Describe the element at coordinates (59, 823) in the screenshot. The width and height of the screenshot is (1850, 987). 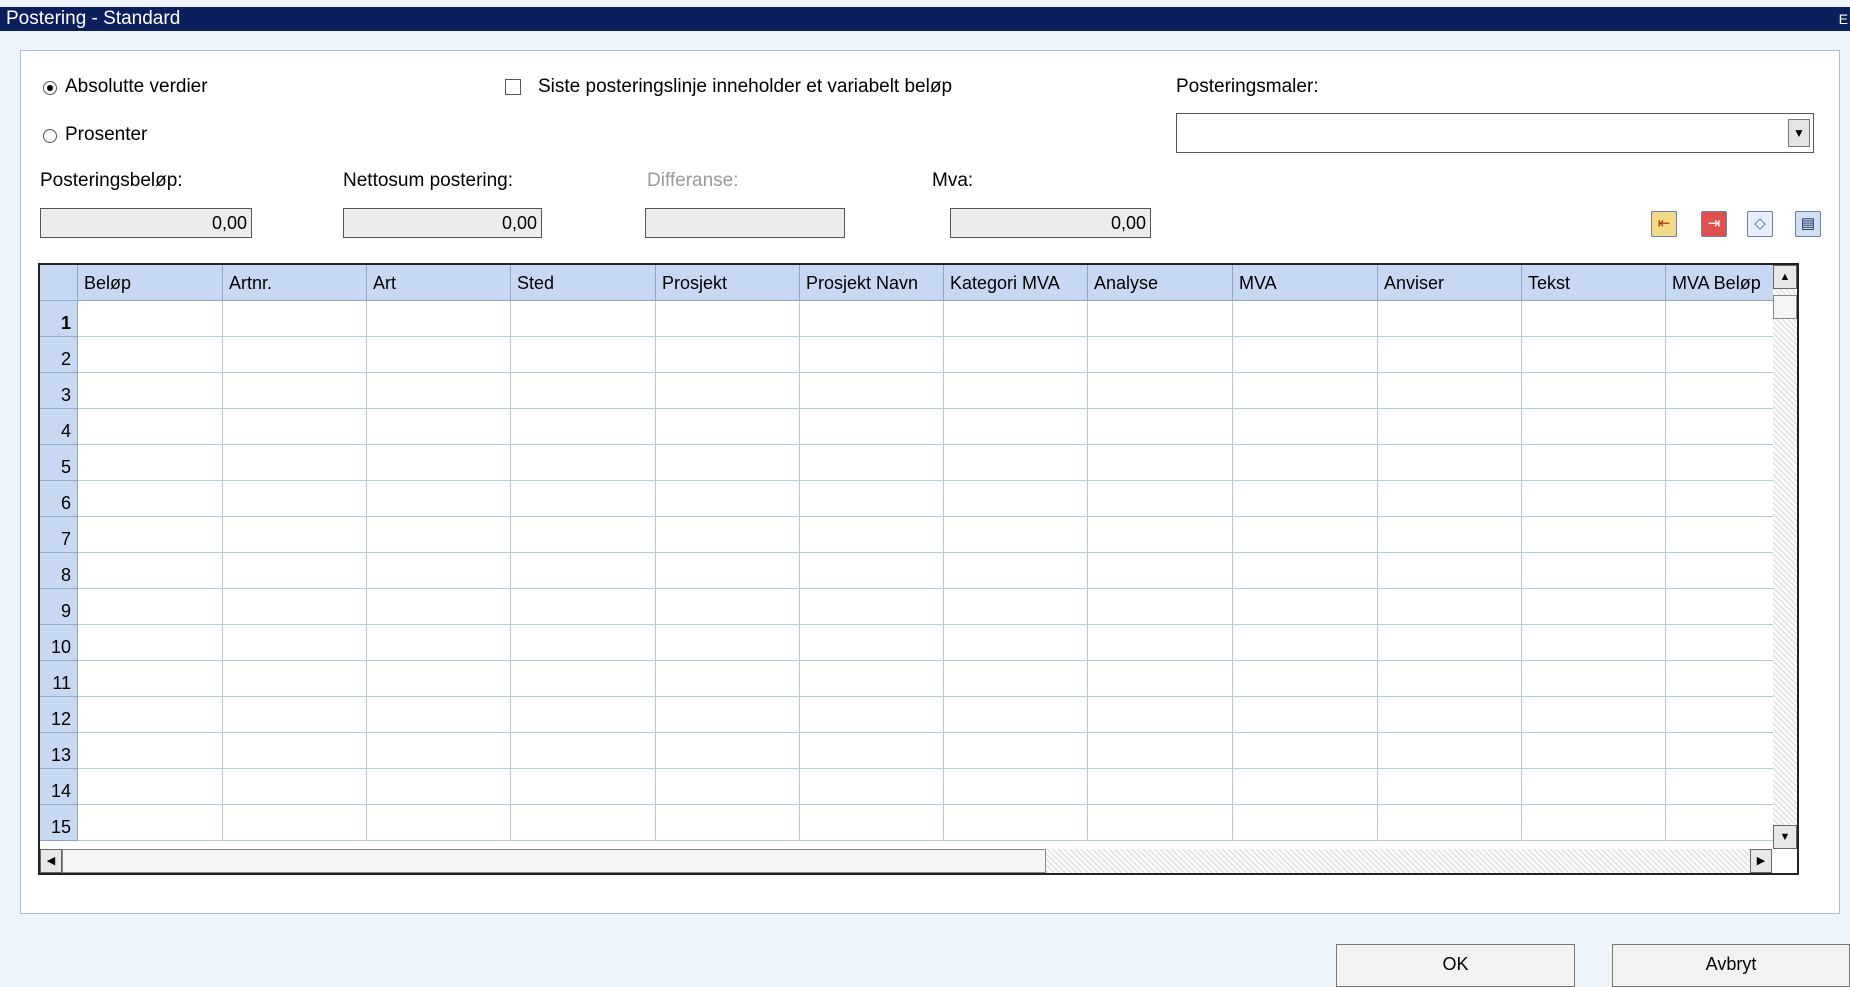
I see `row-number: 15` at that location.